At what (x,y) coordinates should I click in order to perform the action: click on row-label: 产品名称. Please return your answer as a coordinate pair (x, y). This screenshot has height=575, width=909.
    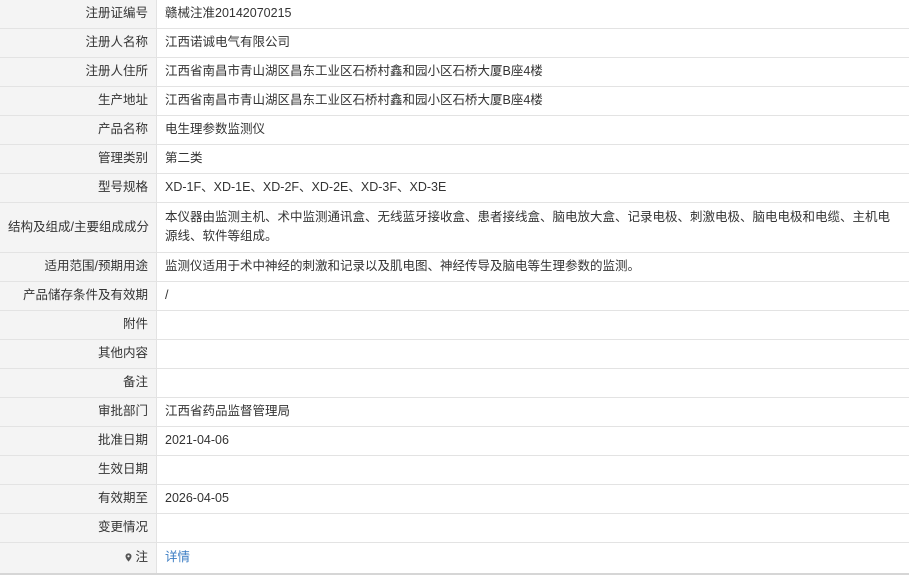
    Looking at the image, I should click on (78, 129).